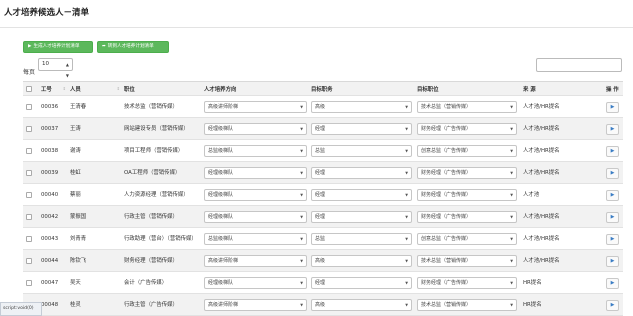 The width and height of the screenshot is (633, 316). Describe the element at coordinates (75, 282) in the screenshot. I see `row-name: 吴天` at that location.